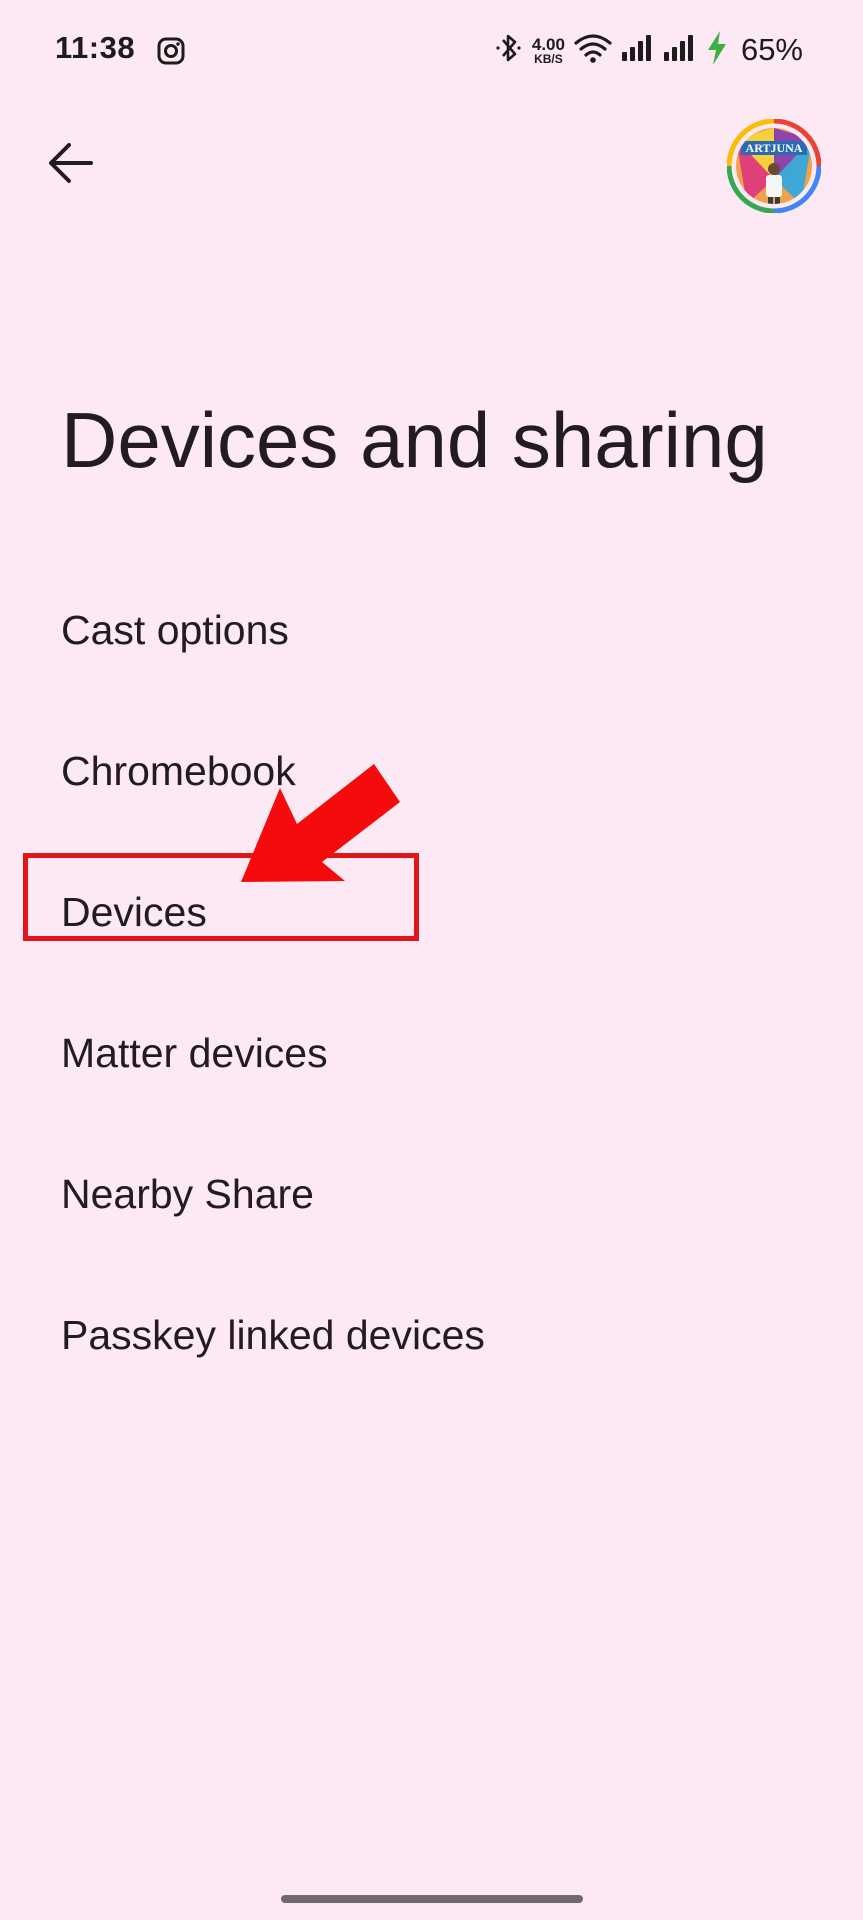 Image resolution: width=863 pixels, height=1920 pixels. I want to click on settings-item-cast-options: Cast options, so click(431, 630).